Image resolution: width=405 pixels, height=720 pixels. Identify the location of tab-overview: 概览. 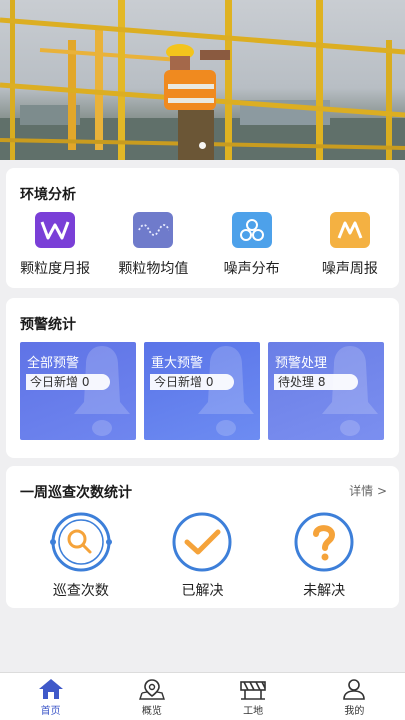
(151, 696).